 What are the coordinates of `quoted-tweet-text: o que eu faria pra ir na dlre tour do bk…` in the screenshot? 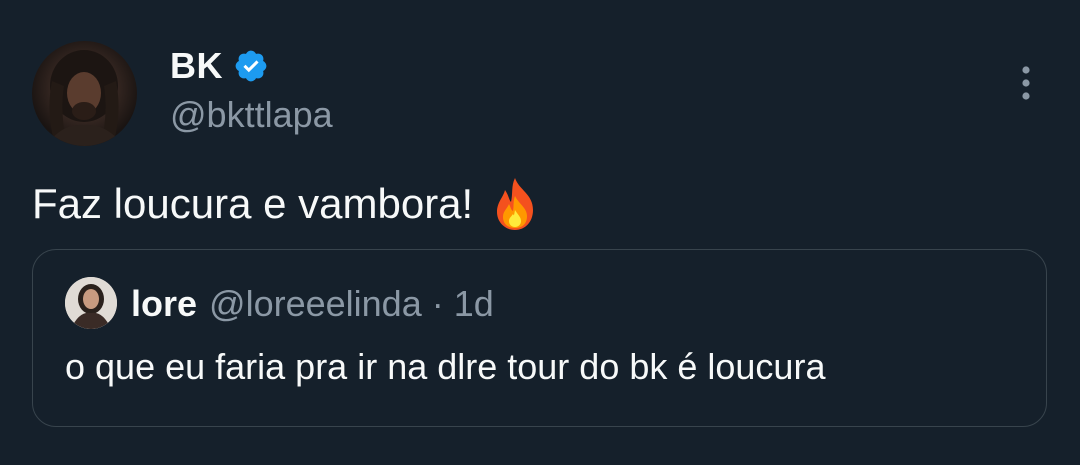 It's located at (445, 366).